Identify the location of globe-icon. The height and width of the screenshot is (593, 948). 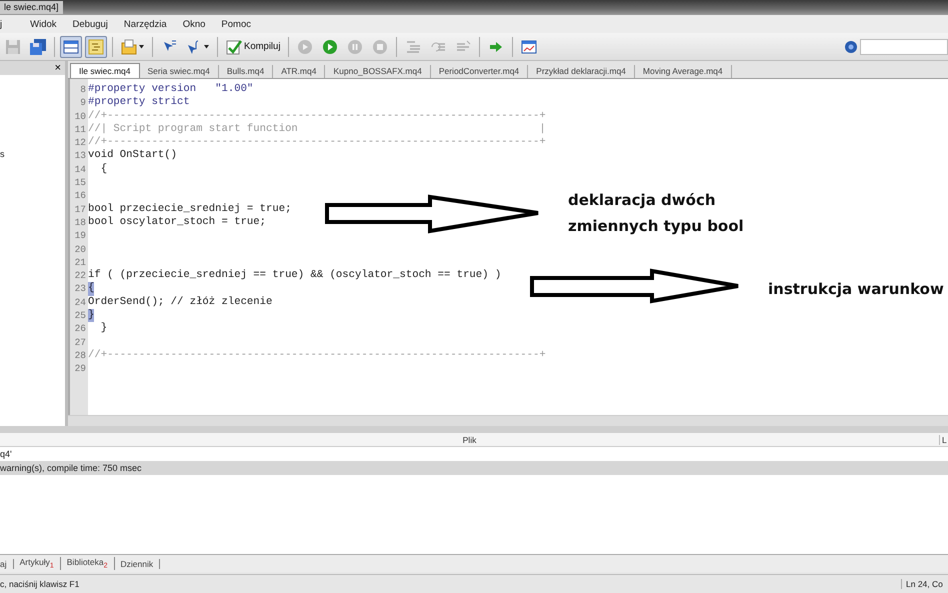
(851, 47).